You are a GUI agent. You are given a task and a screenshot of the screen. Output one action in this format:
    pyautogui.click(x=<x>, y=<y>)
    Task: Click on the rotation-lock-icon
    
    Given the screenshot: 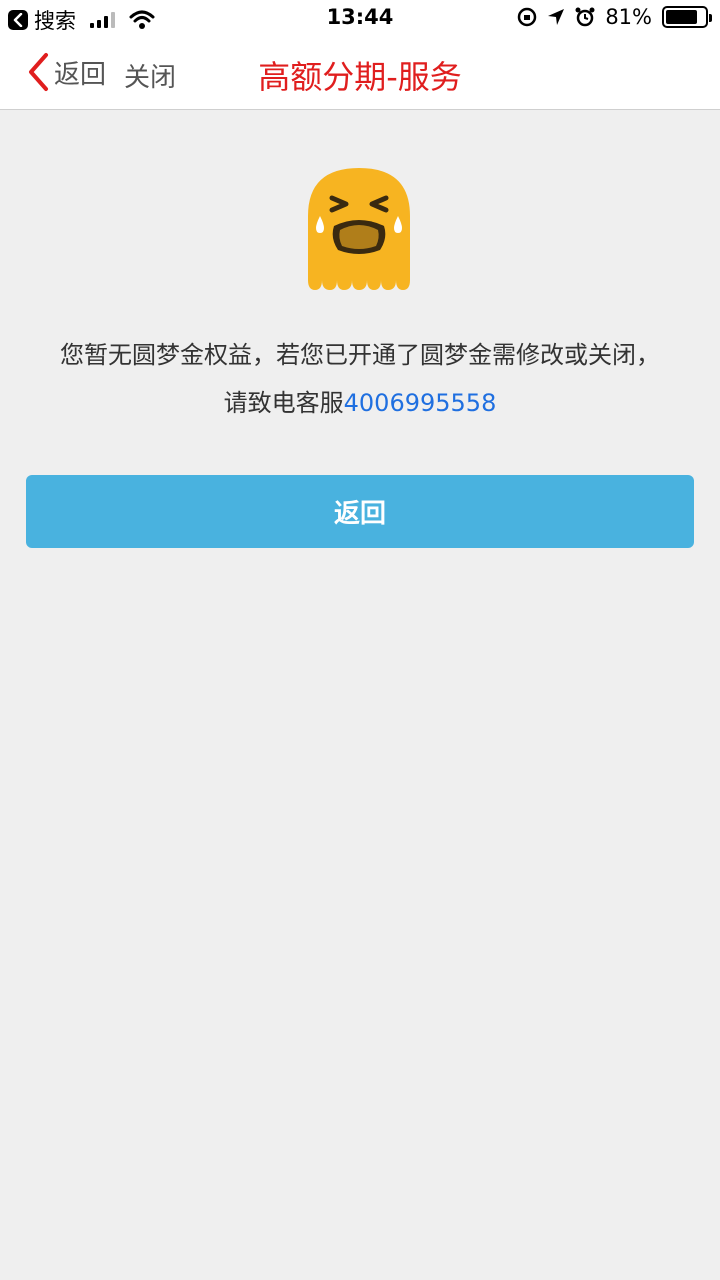 What is the action you would take?
    pyautogui.click(x=527, y=17)
    